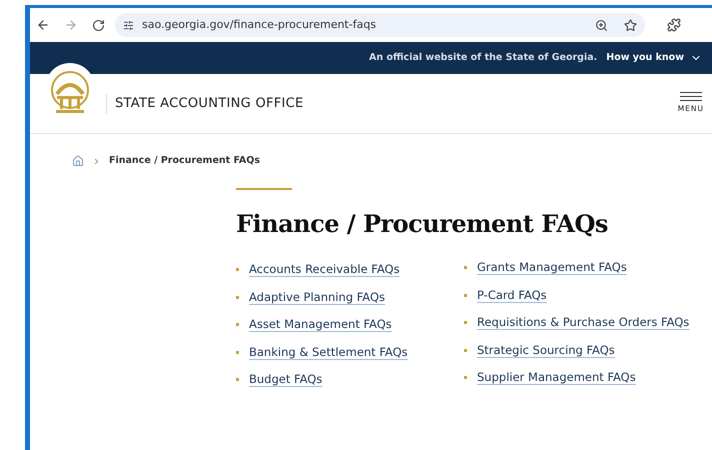 The height and width of the screenshot is (450, 712). I want to click on chevron-right-icon, so click(96, 161).